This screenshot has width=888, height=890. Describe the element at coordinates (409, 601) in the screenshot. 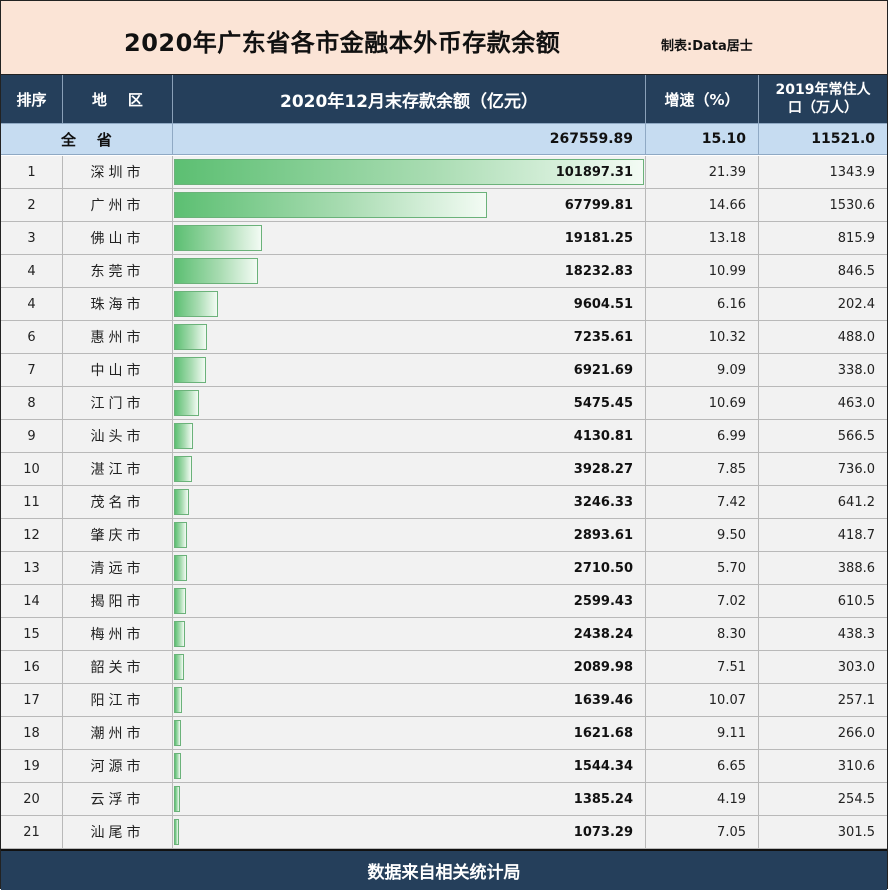

I see `row-balance-cell: 2599.43` at that location.